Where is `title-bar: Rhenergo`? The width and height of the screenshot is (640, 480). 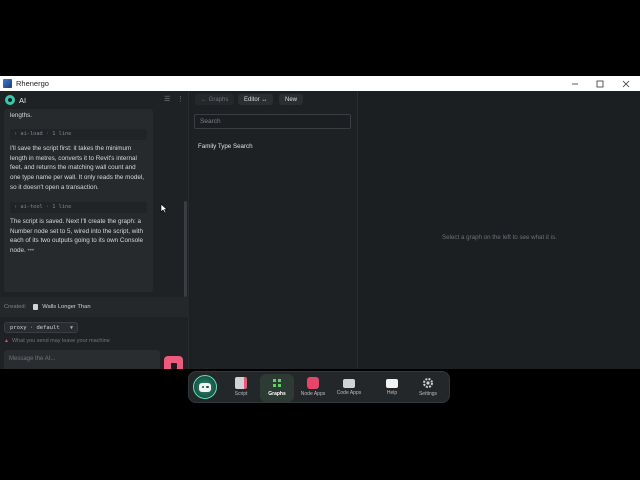
title-bar: Rhenergo is located at coordinates (320, 83).